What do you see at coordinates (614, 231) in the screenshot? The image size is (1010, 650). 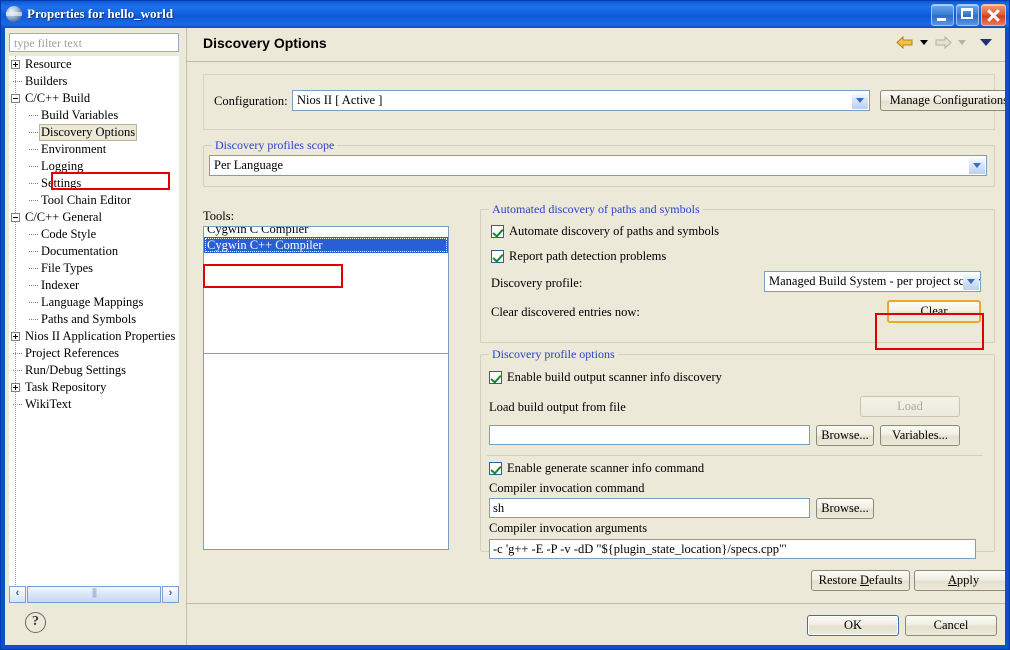 I see `automate-discovery-label: Automate discovery of paths and symbols` at bounding box center [614, 231].